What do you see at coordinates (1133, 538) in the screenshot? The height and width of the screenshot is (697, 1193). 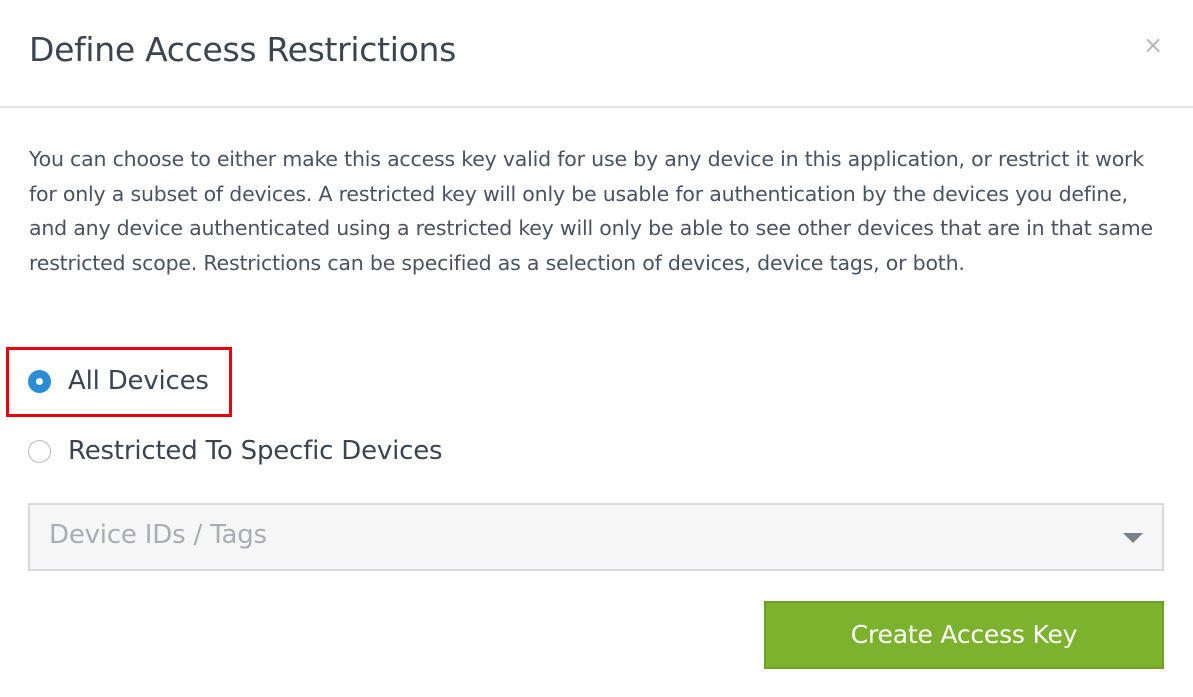 I see `chevron-down-icon` at bounding box center [1133, 538].